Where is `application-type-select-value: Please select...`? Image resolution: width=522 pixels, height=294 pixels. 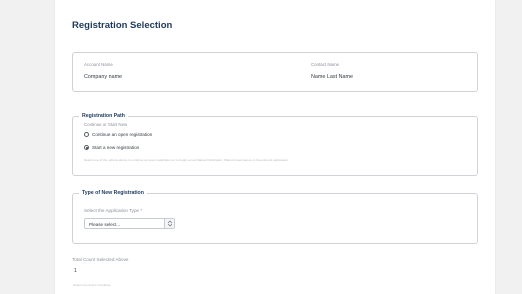
application-type-select-value: Please select... is located at coordinates (105, 224).